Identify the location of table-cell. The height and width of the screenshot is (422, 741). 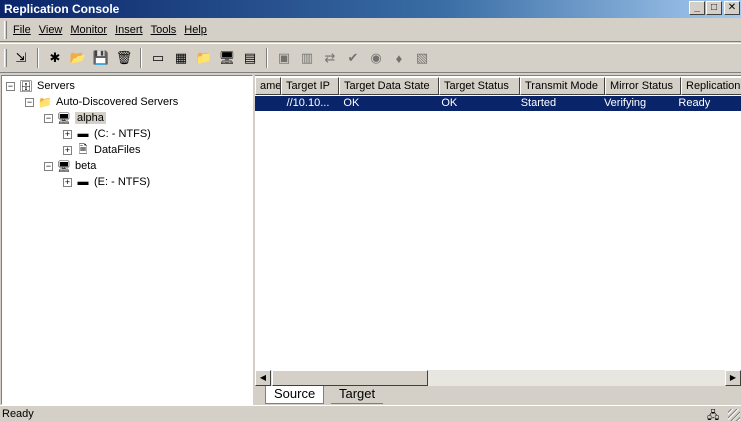
(268, 103).